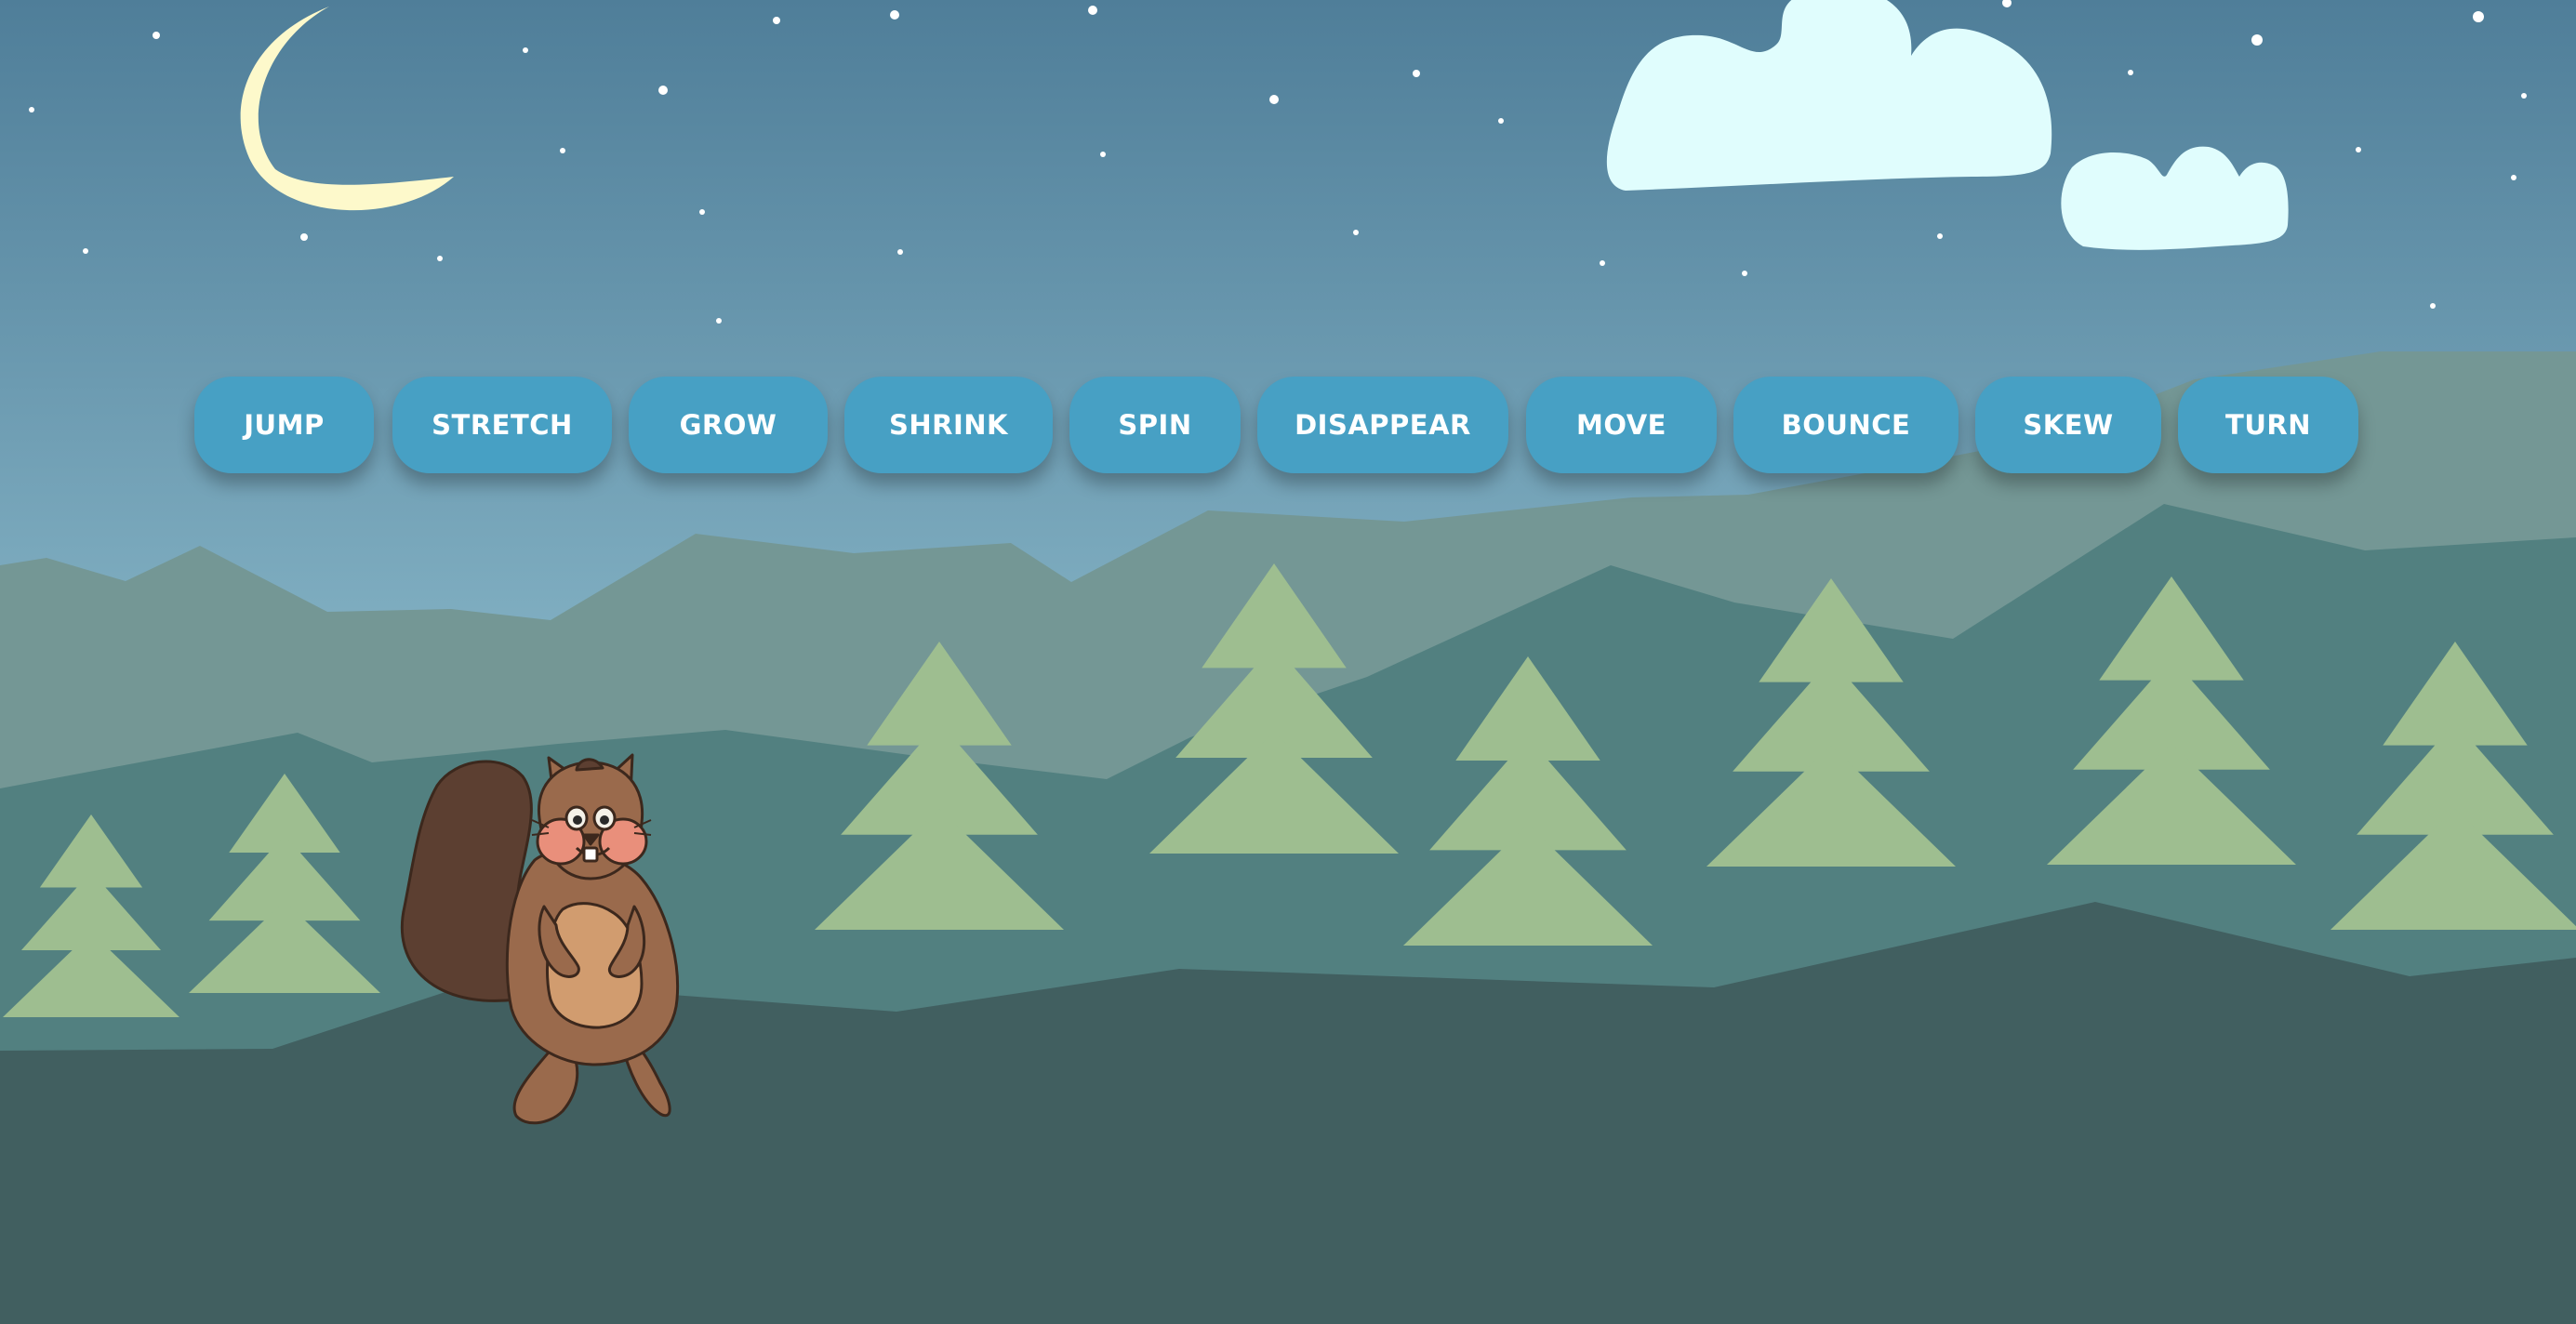 The width and height of the screenshot is (2576, 1324). Describe the element at coordinates (502, 425) in the screenshot. I see `stretch-button: STRETCH` at that location.